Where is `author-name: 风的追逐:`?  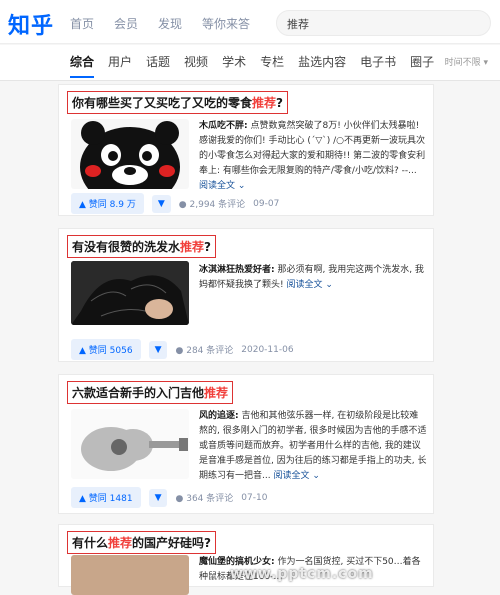 author-name: 风的追逐: is located at coordinates (219, 416).